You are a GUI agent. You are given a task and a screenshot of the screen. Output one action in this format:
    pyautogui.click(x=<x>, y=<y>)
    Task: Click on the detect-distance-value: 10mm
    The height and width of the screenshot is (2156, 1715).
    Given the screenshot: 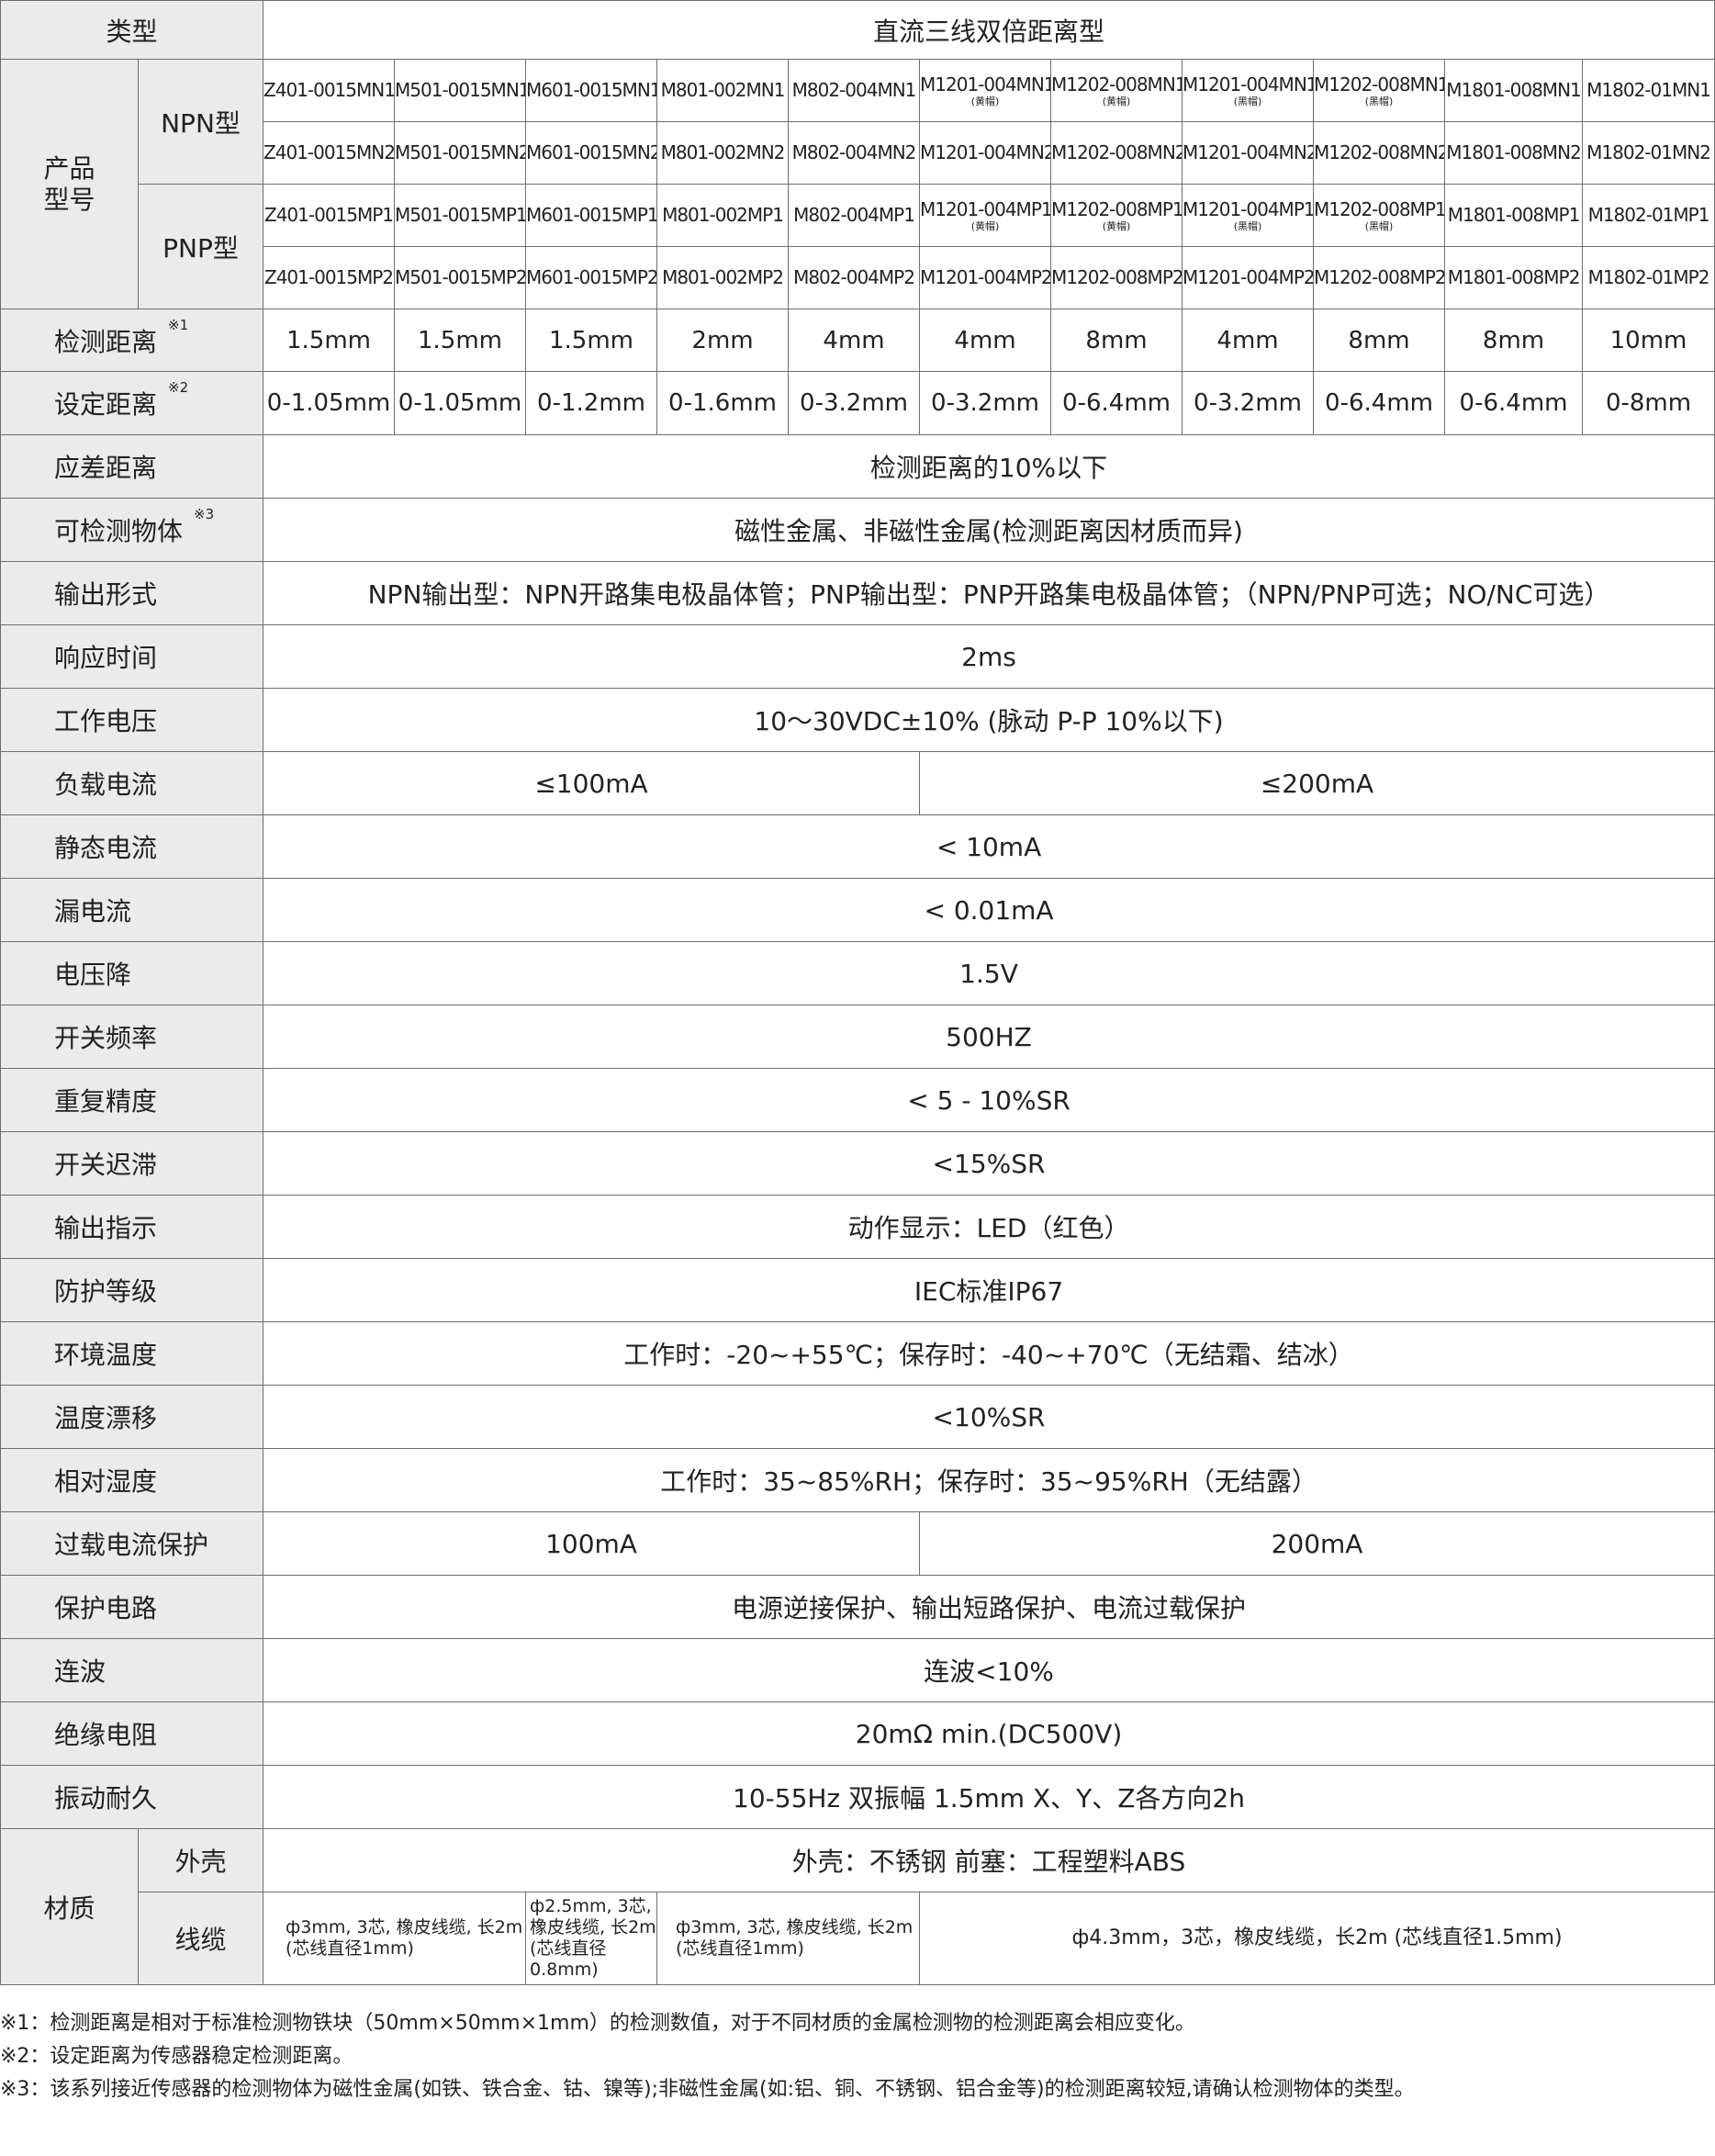 What is the action you would take?
    pyautogui.click(x=1648, y=341)
    